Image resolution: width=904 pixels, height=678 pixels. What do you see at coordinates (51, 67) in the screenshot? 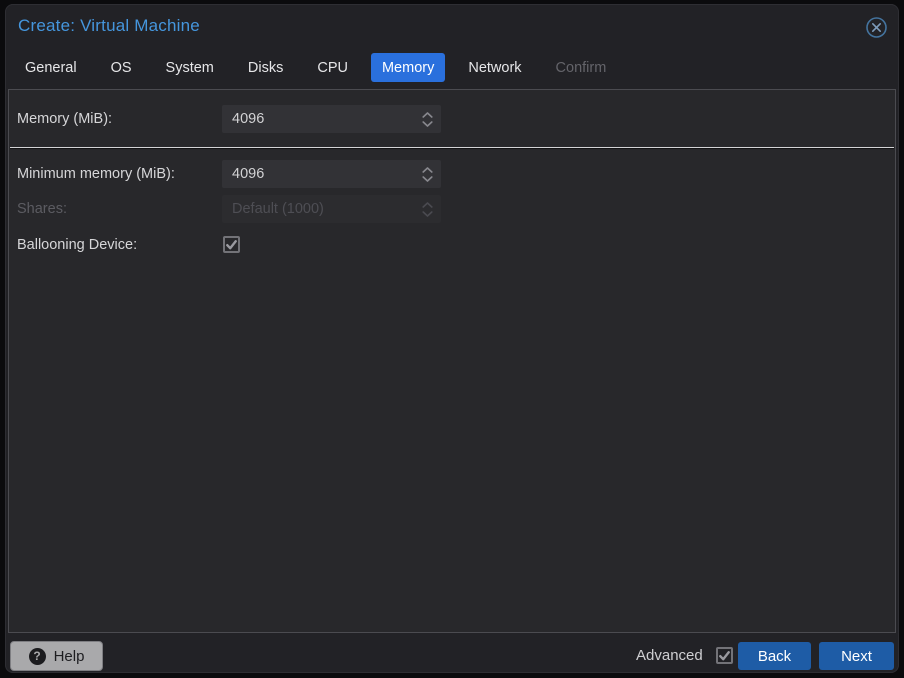
I see `tab-general: General` at bounding box center [51, 67].